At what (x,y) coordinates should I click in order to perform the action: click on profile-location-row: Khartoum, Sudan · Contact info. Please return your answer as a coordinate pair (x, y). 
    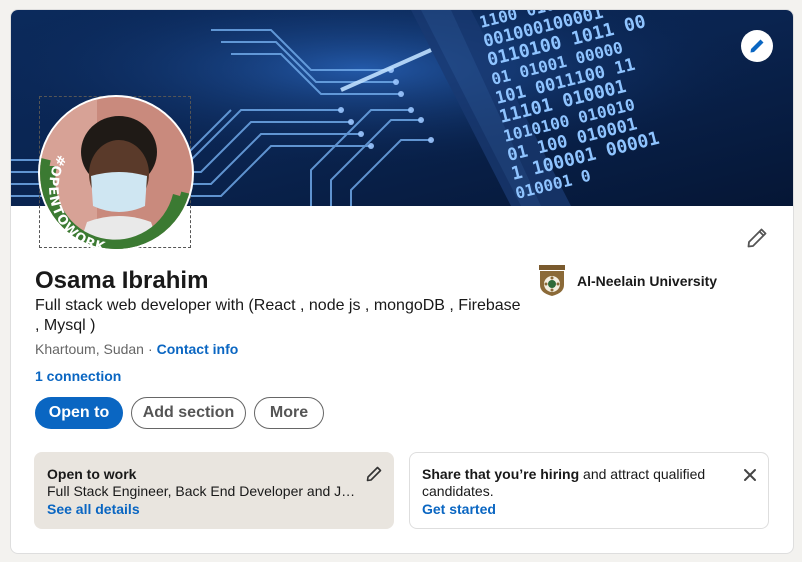
    Looking at the image, I should click on (136, 349).